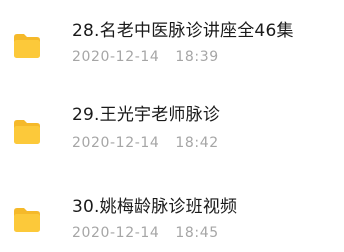 This screenshot has width=344, height=252. What do you see at coordinates (197, 143) in the screenshot?
I see `file-time: 18:42` at bounding box center [197, 143].